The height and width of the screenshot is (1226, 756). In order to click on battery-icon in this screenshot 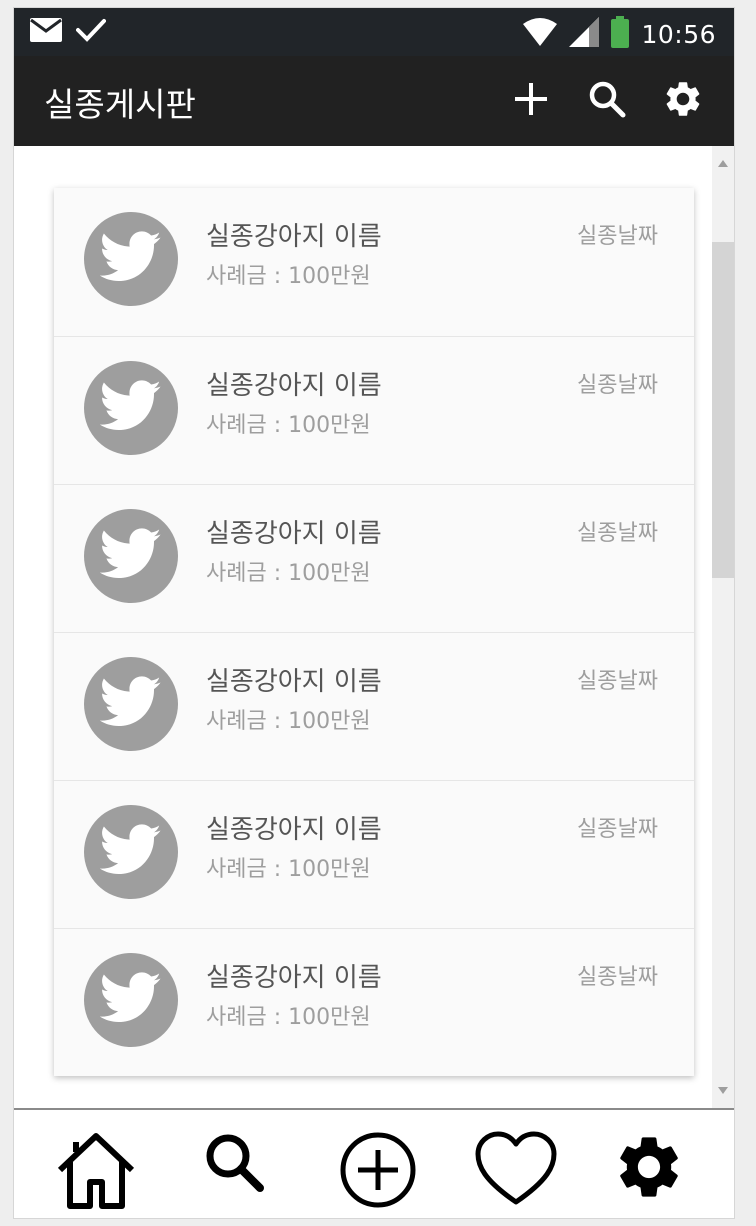, I will do `click(620, 34)`.